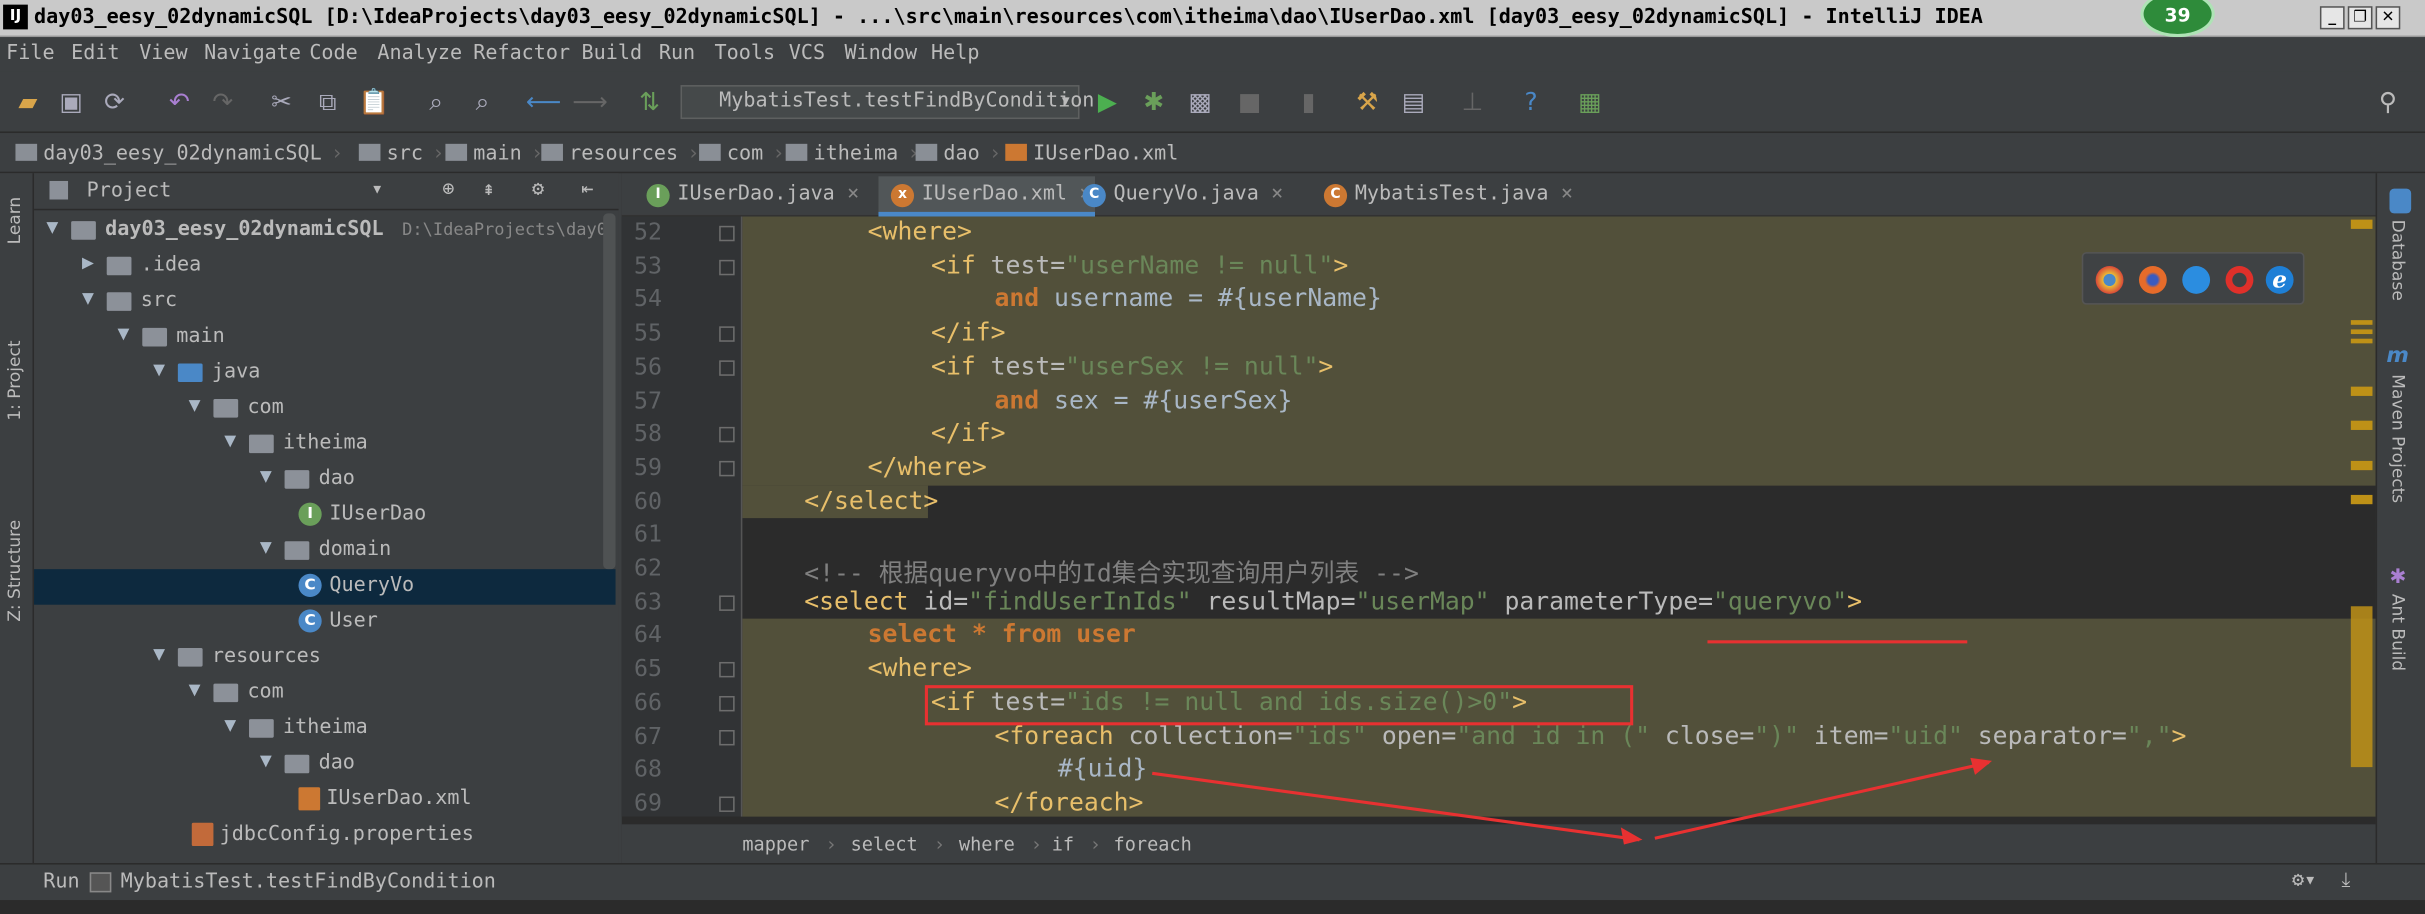  I want to click on database-tab: Database, so click(2398, 260).